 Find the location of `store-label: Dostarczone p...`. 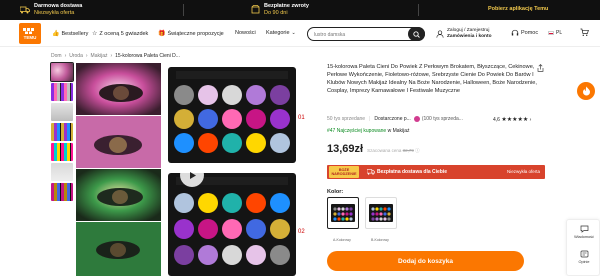

store-label: Dostarczone p... is located at coordinates (392, 119).